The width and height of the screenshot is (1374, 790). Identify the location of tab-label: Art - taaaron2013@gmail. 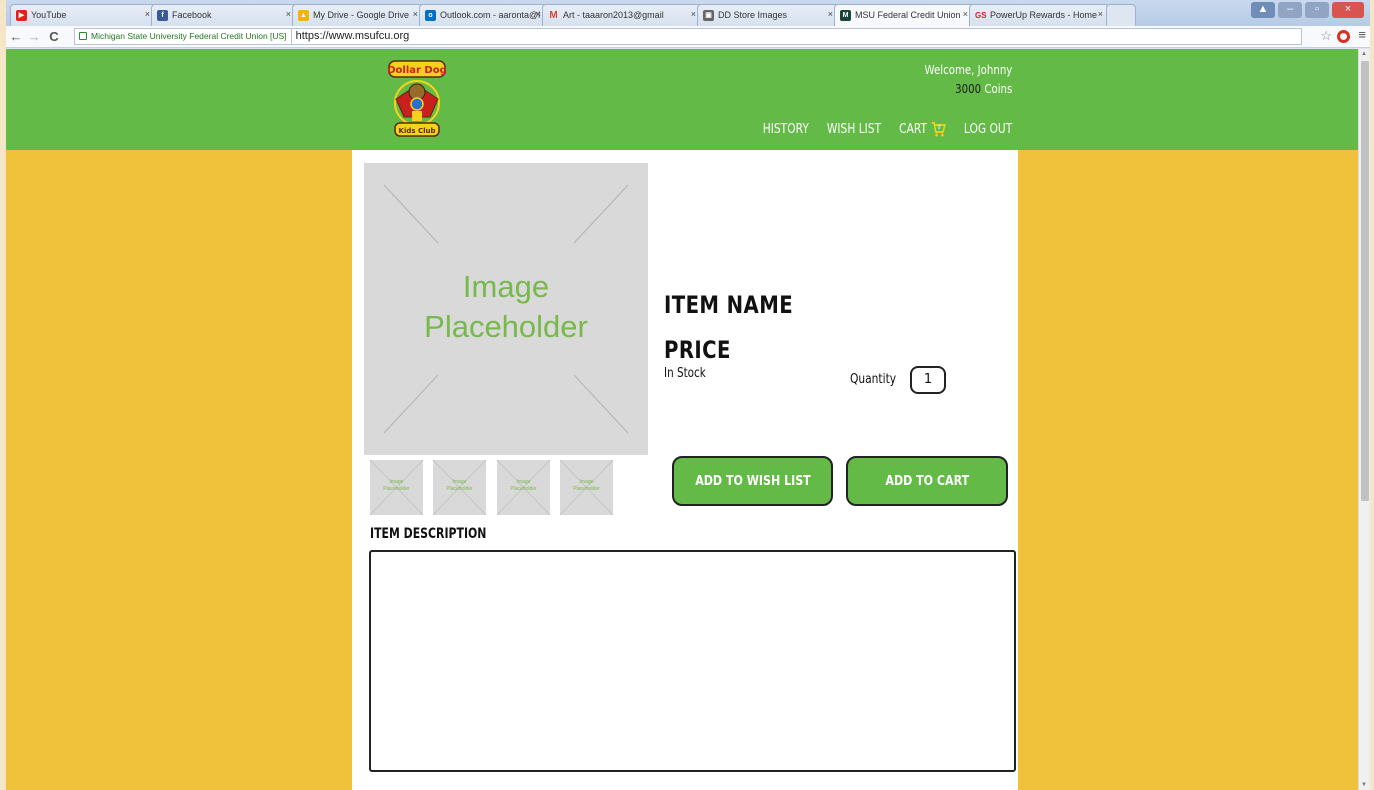
(613, 15).